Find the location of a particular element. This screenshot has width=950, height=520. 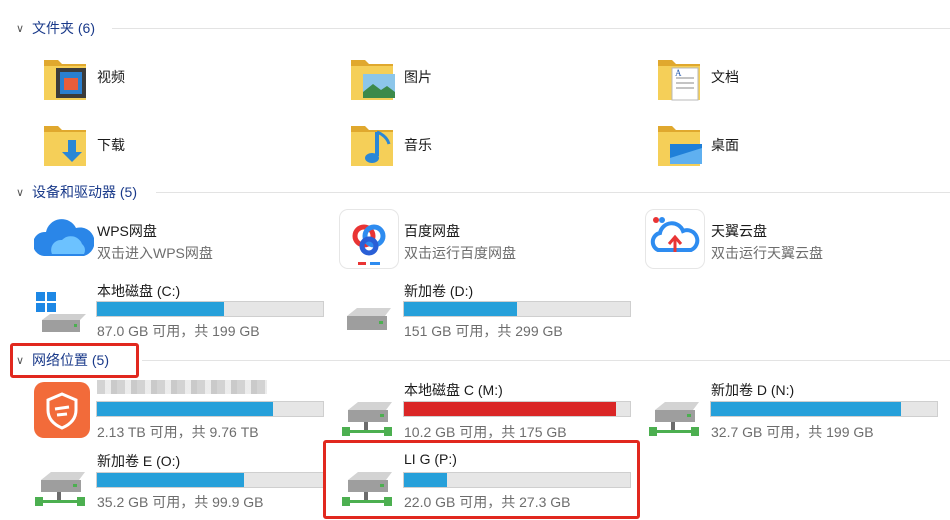

folder-label-downloads: 下载 is located at coordinates (111, 145).